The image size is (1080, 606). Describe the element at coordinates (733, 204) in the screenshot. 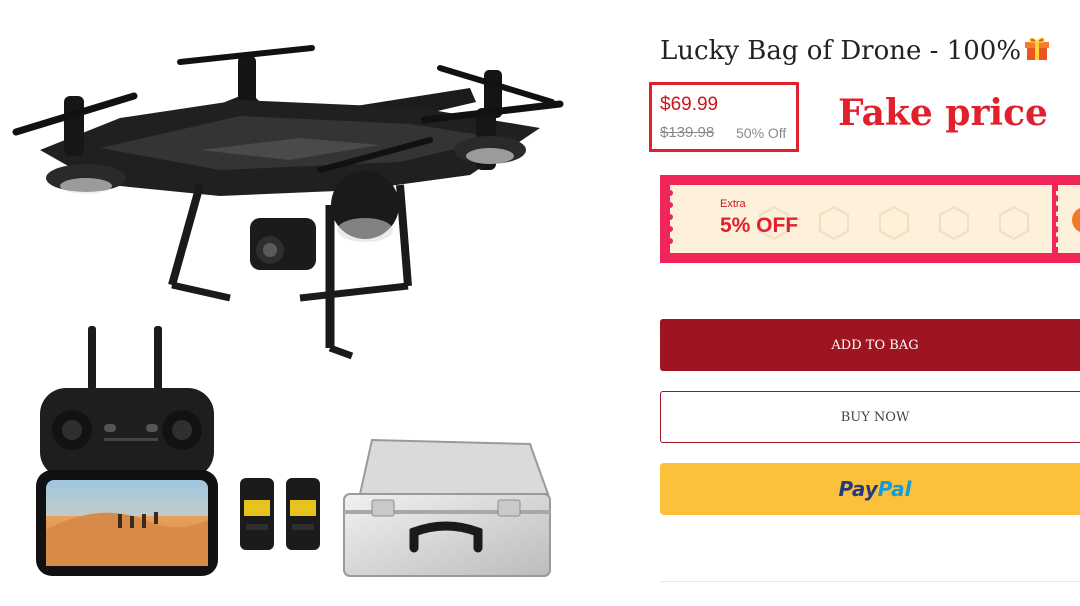

I see `coupon-label: Extra` at that location.